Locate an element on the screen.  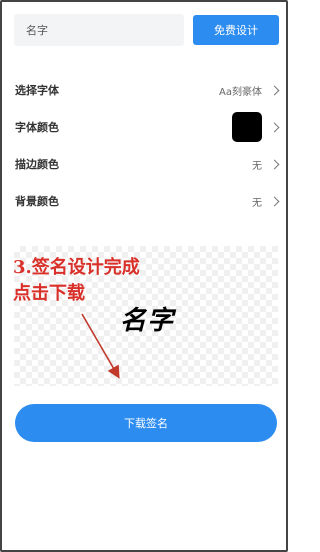
setting-label: 背景颜色 is located at coordinates (37, 201).